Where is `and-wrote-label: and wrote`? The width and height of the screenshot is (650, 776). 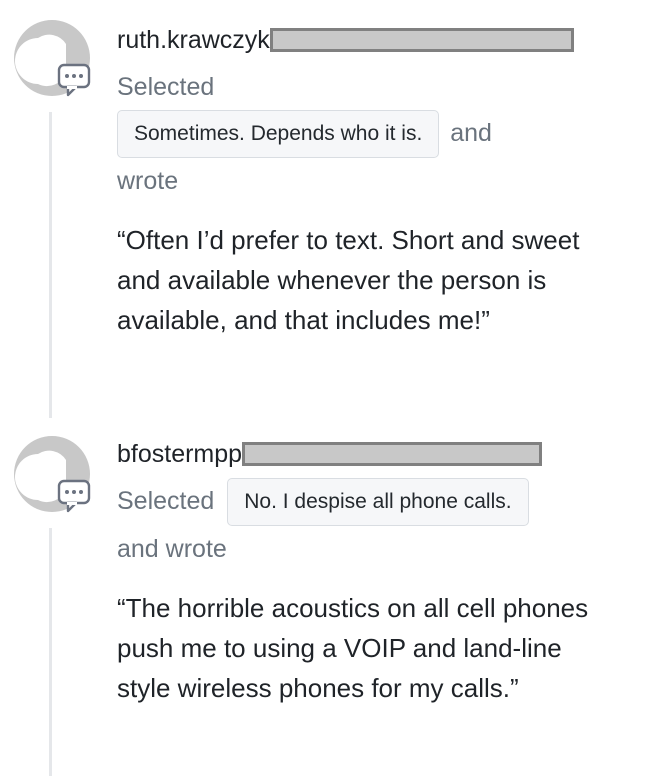
and-wrote-label: and wrote is located at coordinates (172, 549).